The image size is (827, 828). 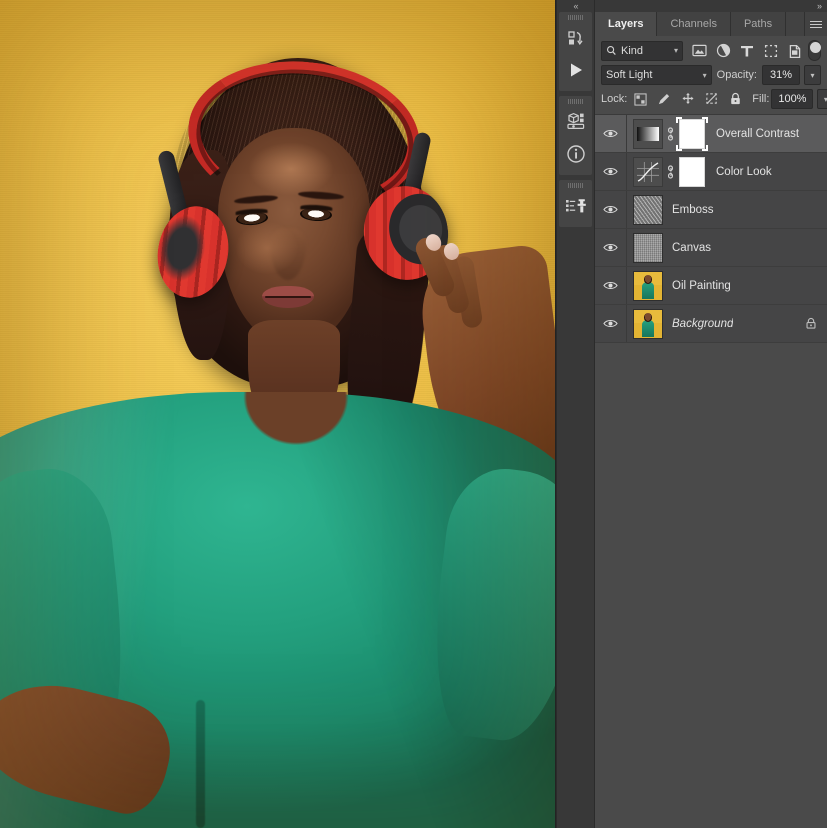 I want to click on gradient-map-thumbnail, so click(x=648, y=133).